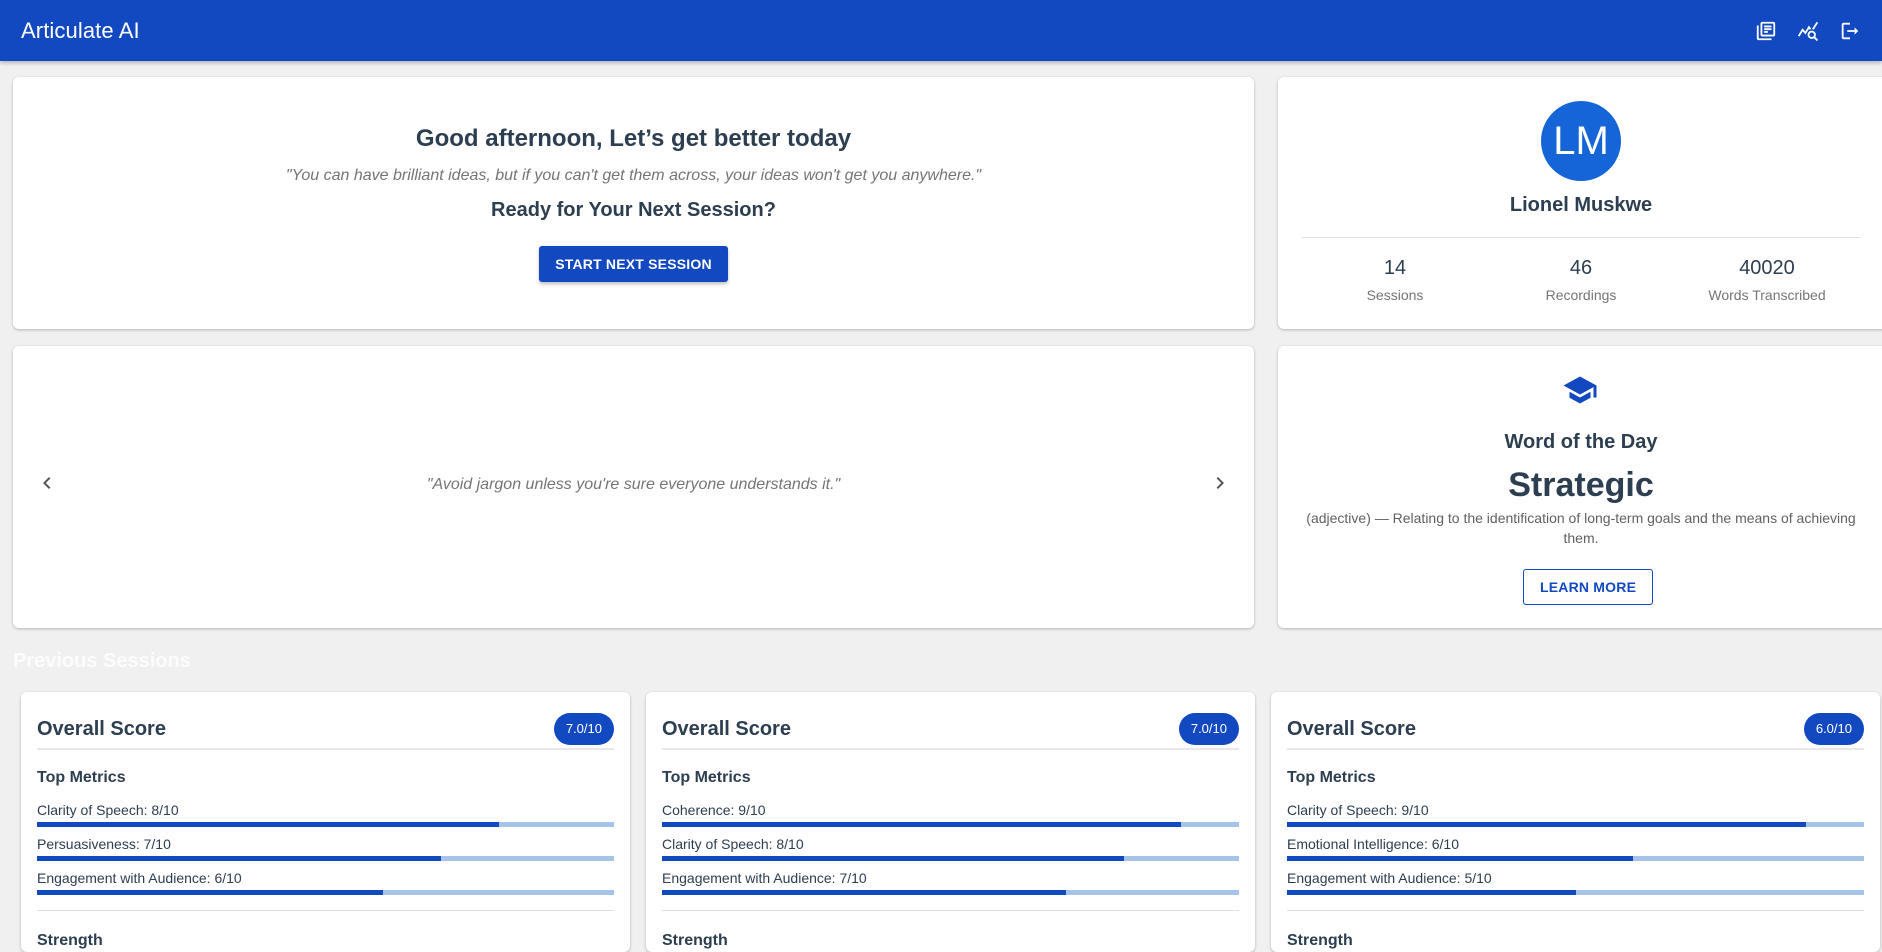 The image size is (1882, 952). I want to click on start-next-session-button: START NEXT SESSION, so click(633, 264).